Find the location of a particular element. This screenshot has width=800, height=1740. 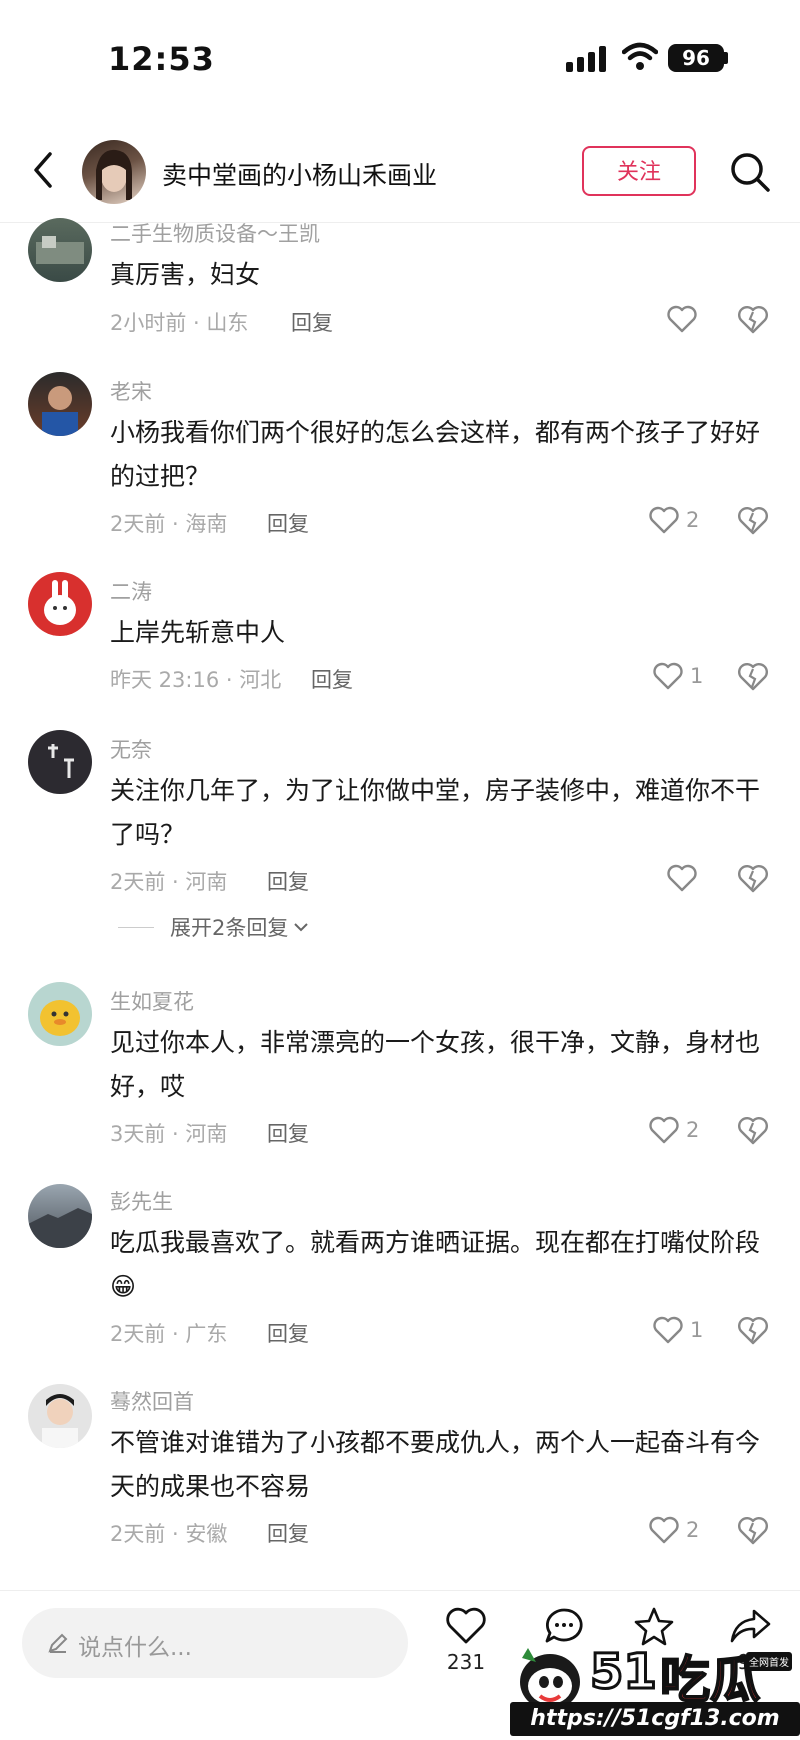

comment-meta: 2天前 · 安徽 is located at coordinates (169, 1534).